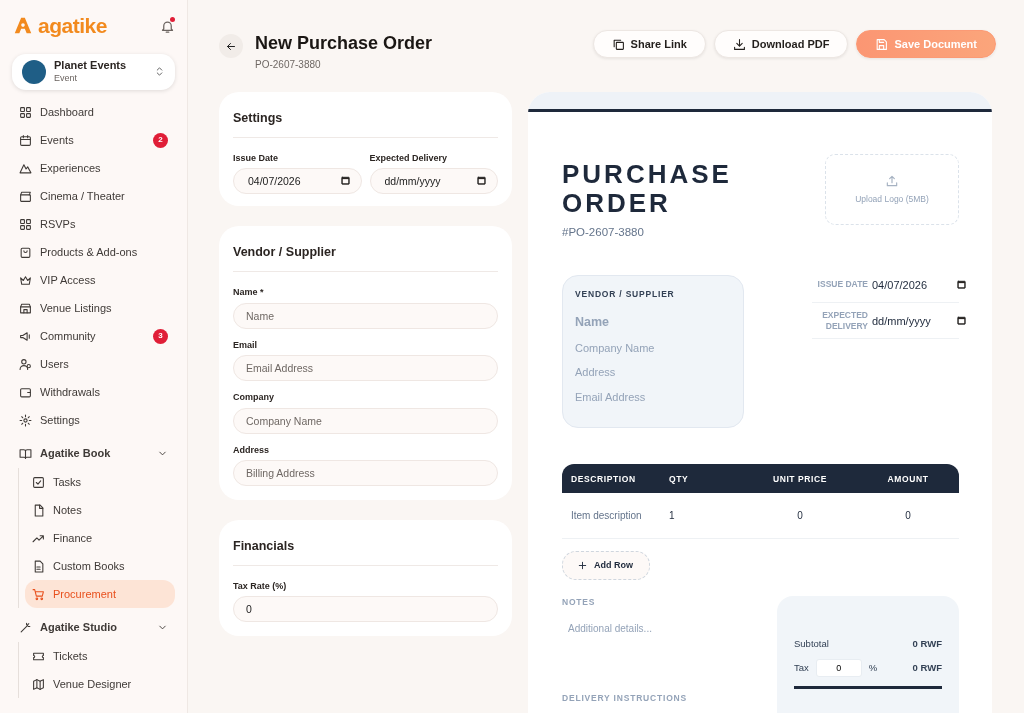 Image resolution: width=1024 pixels, height=713 pixels. What do you see at coordinates (582, 566) in the screenshot?
I see `plus-icon` at bounding box center [582, 566].